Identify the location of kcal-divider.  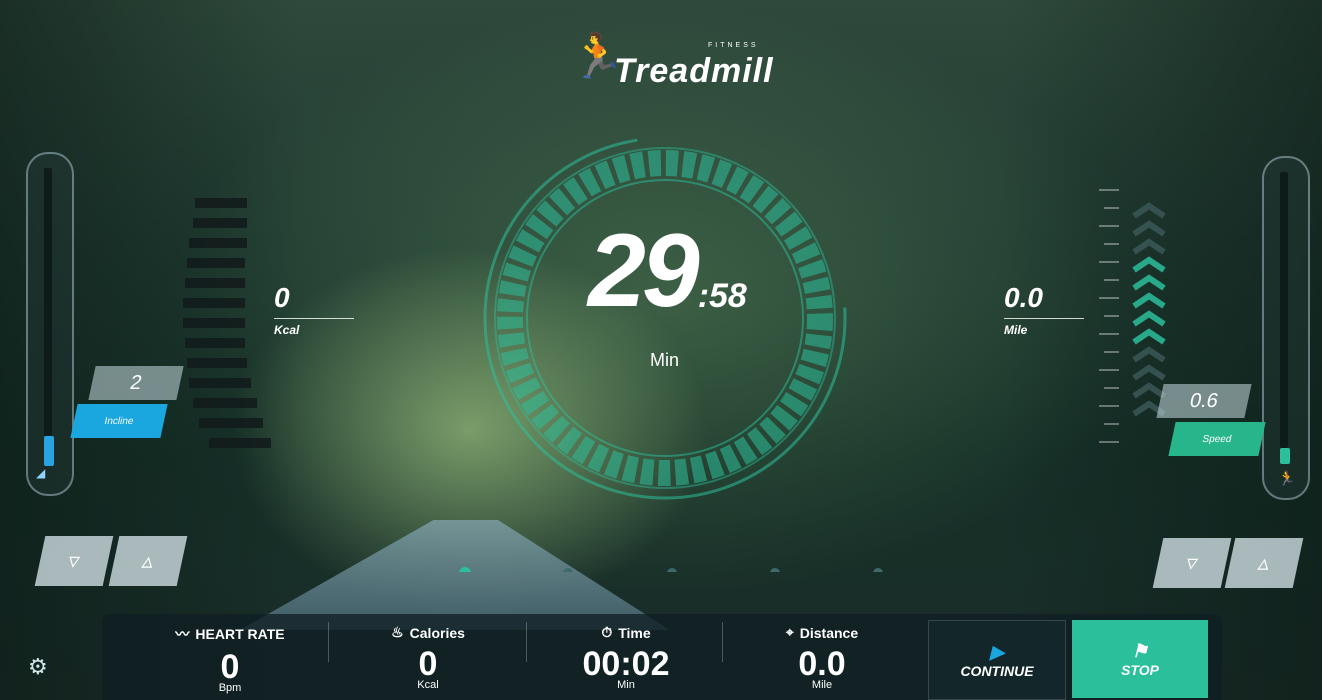
(314, 318).